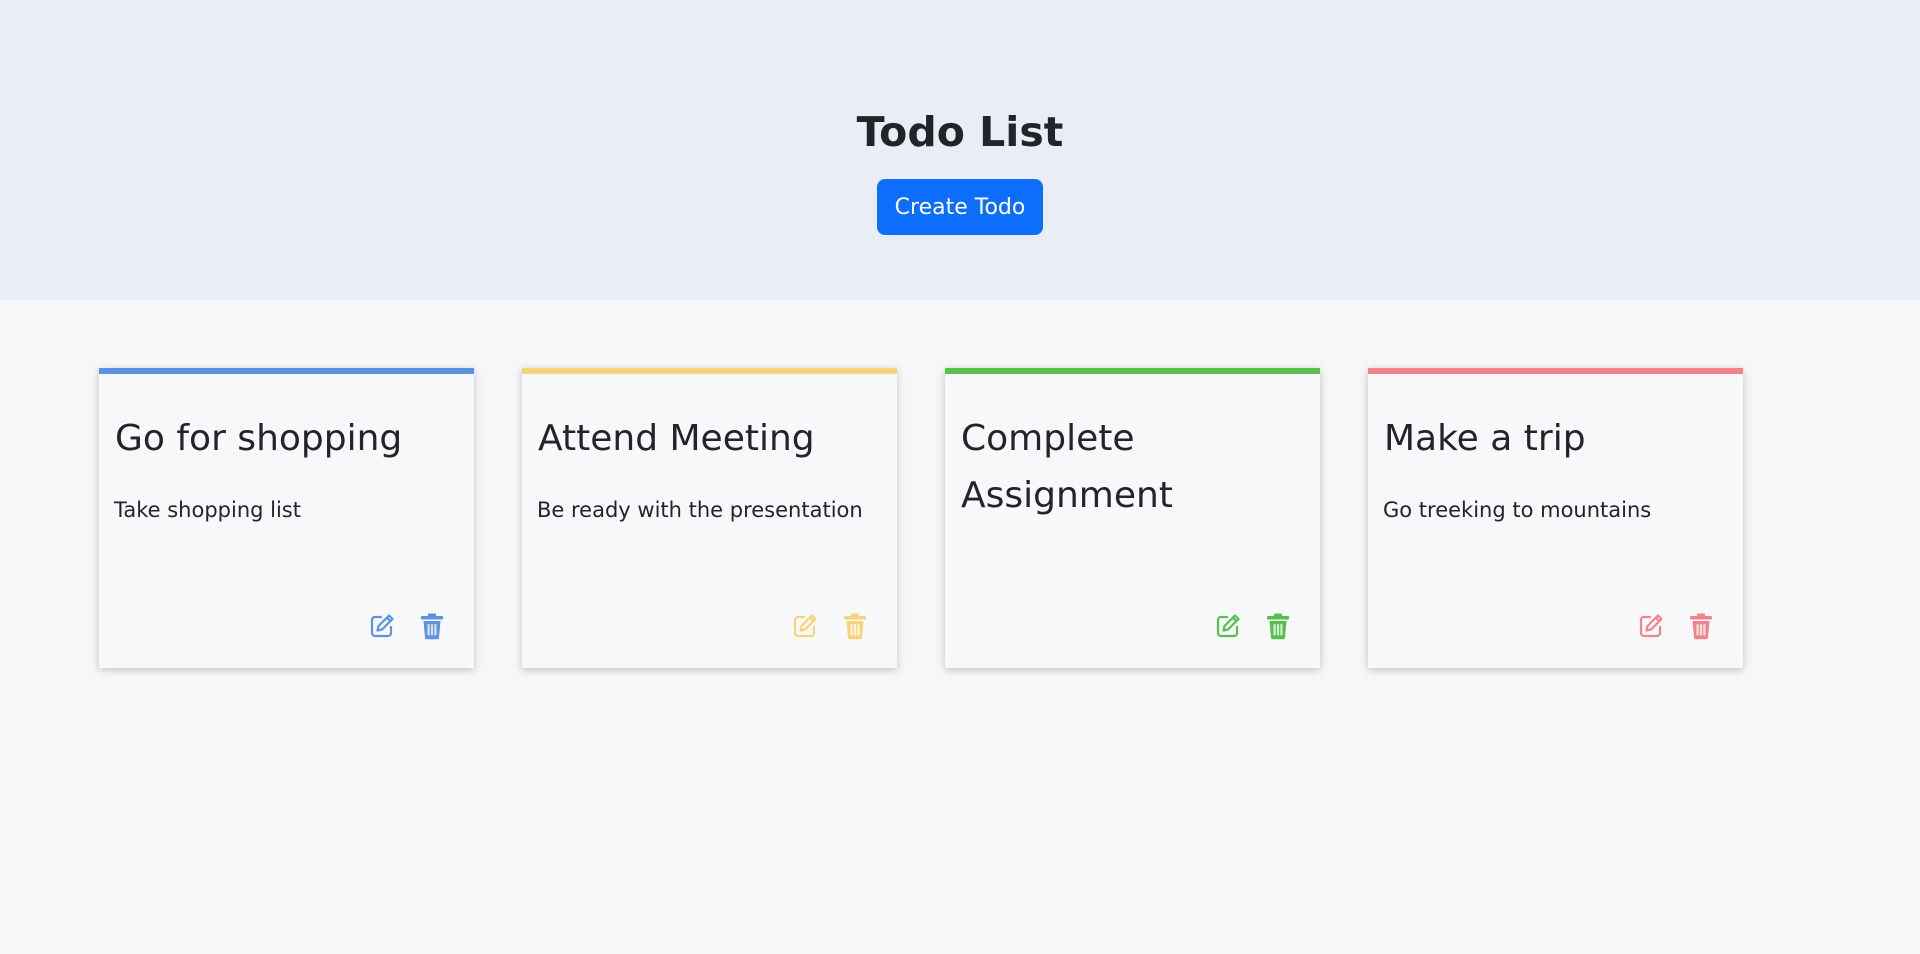 The height and width of the screenshot is (954, 1920). What do you see at coordinates (1067, 467) in the screenshot?
I see `todo-card-title: Complete Assignment` at bounding box center [1067, 467].